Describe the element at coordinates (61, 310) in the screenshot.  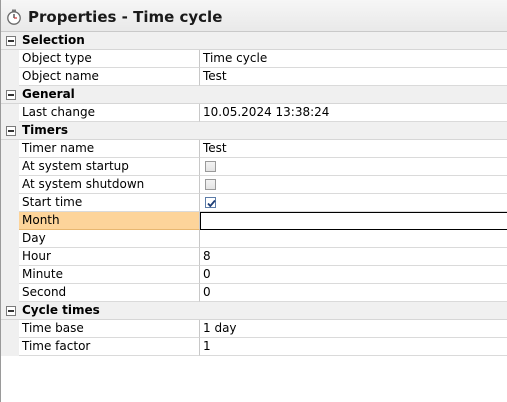
I see `category-label: Cycle times` at that location.